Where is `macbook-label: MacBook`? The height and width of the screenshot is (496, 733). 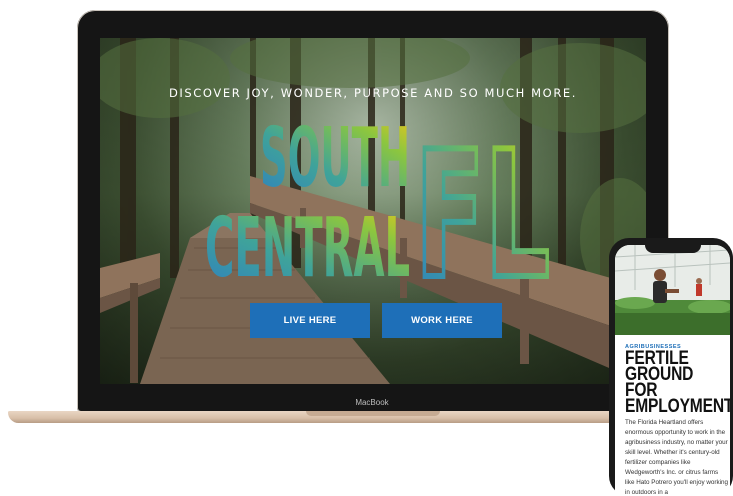 macbook-label: MacBook is located at coordinates (372, 402).